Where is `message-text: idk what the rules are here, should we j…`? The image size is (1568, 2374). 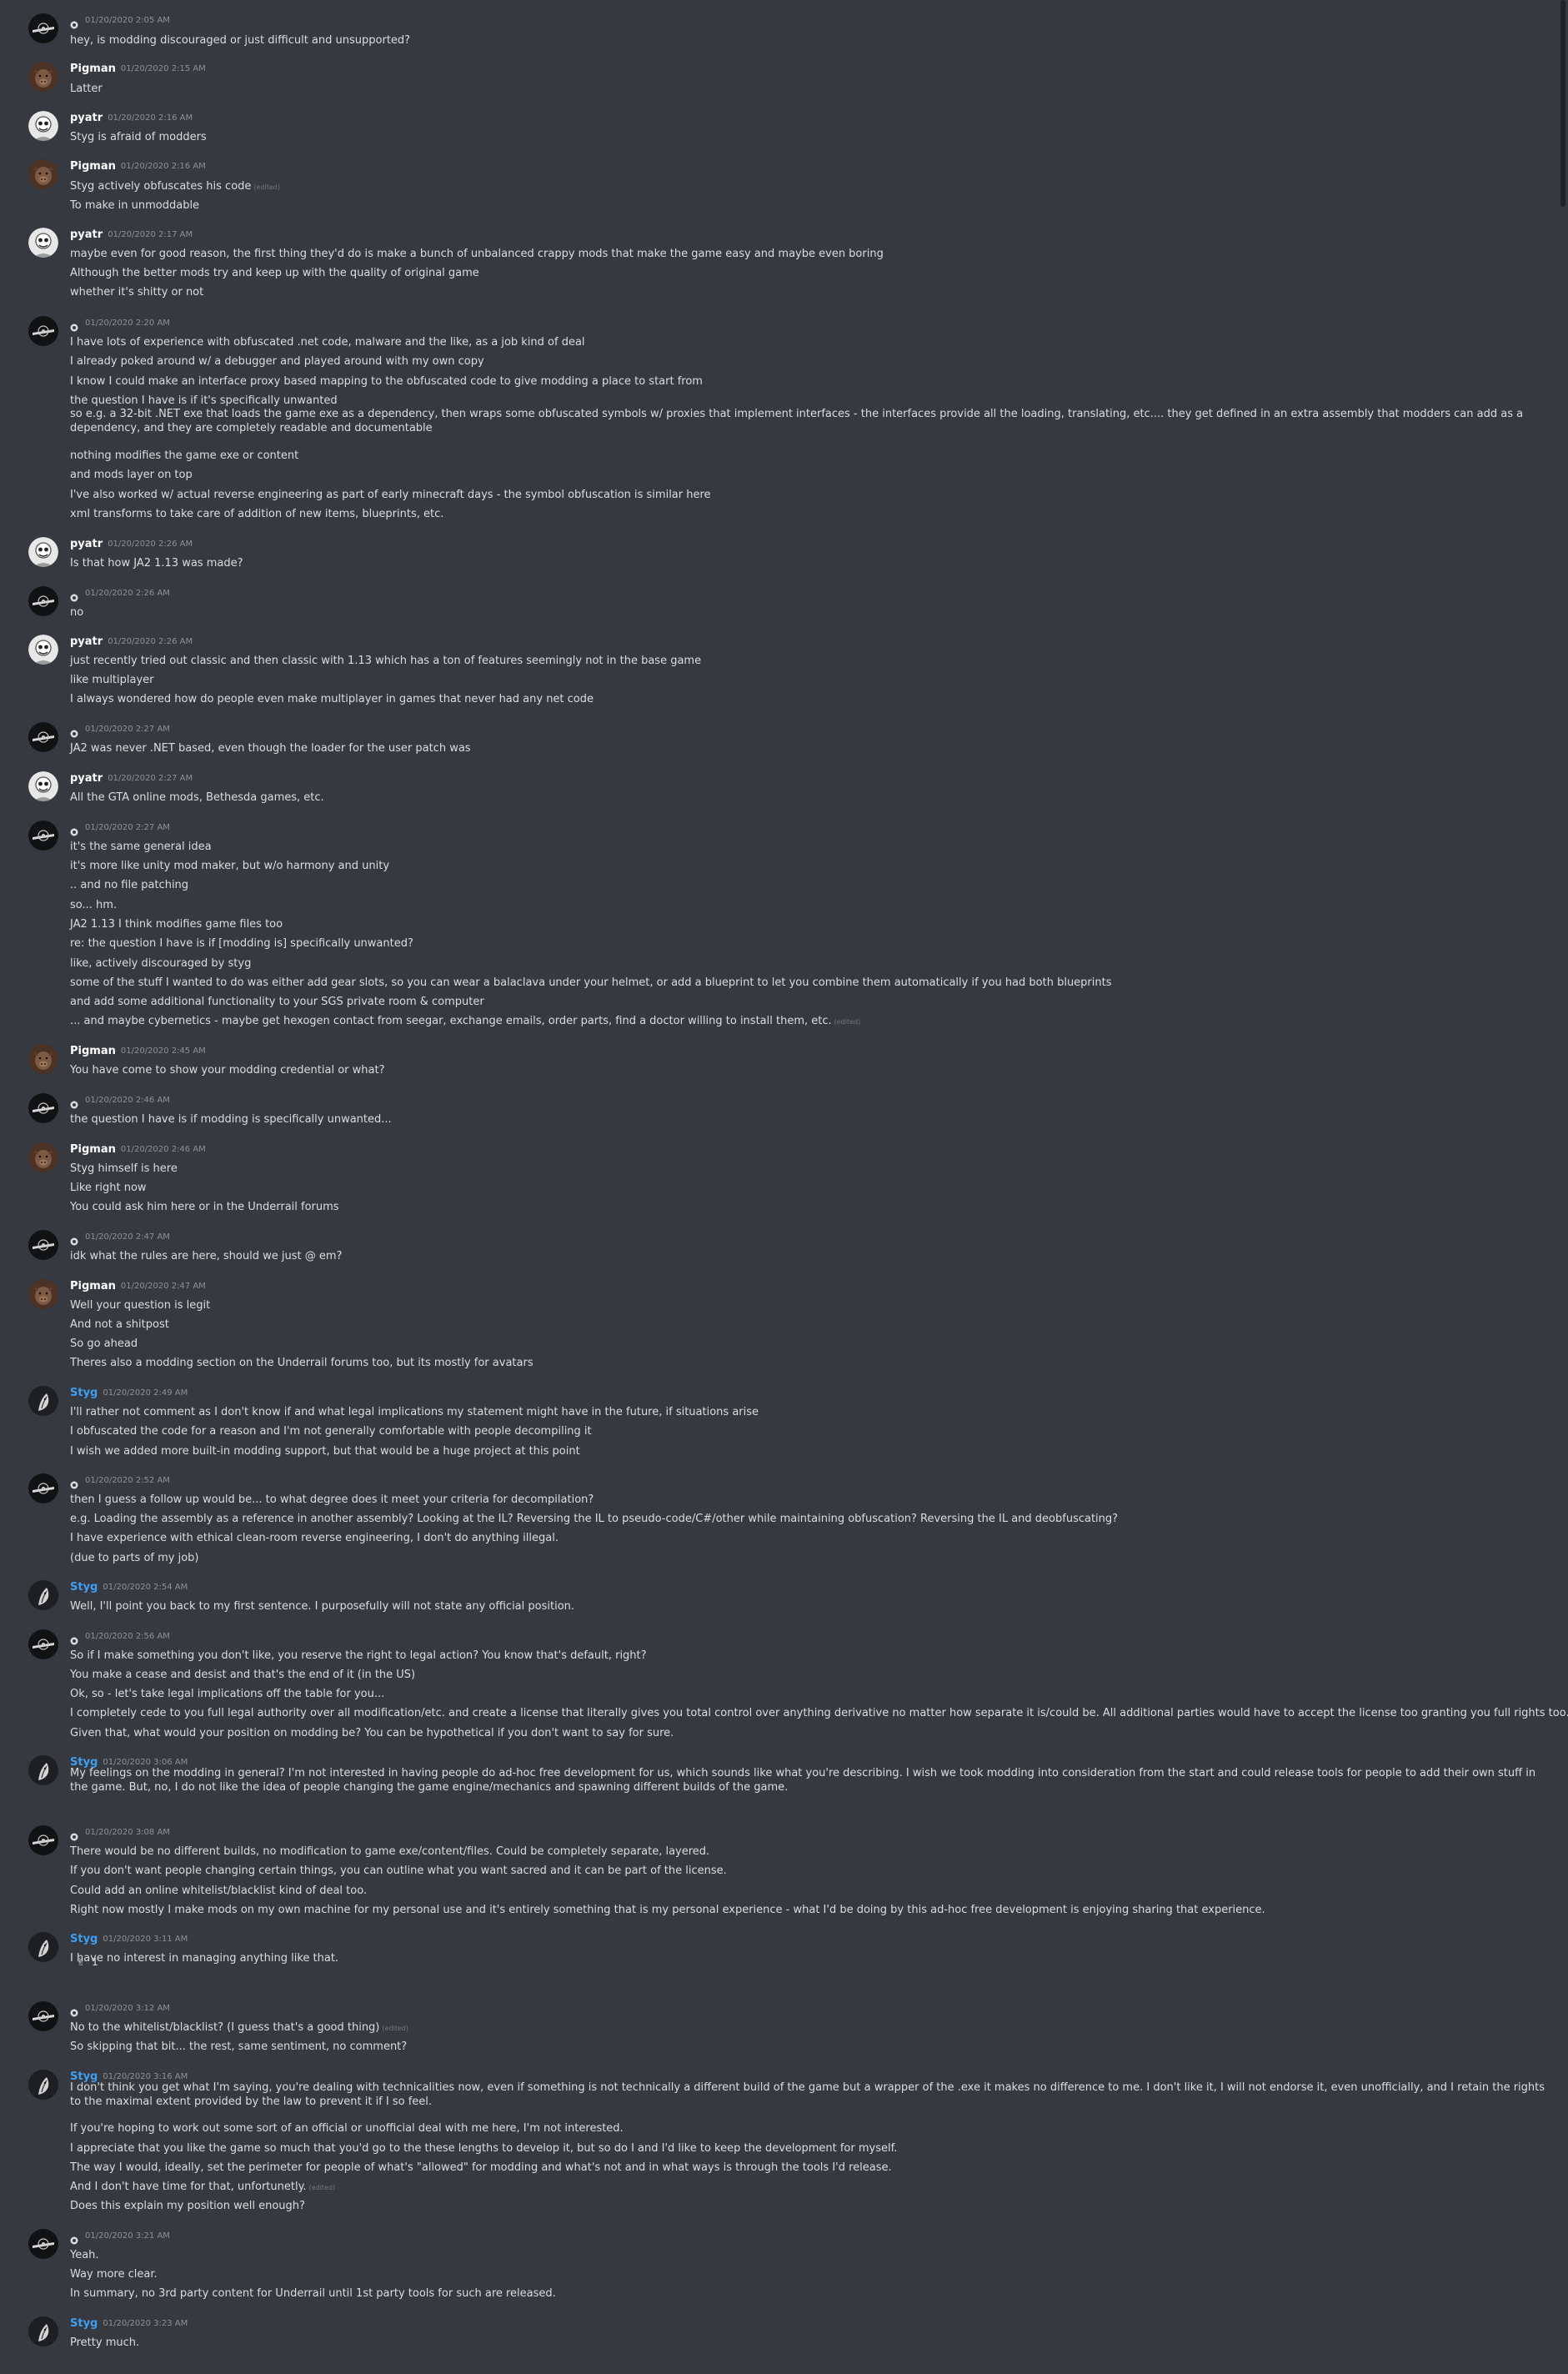
message-text: idk what the rules are here, should we j… is located at coordinates (811, 1256).